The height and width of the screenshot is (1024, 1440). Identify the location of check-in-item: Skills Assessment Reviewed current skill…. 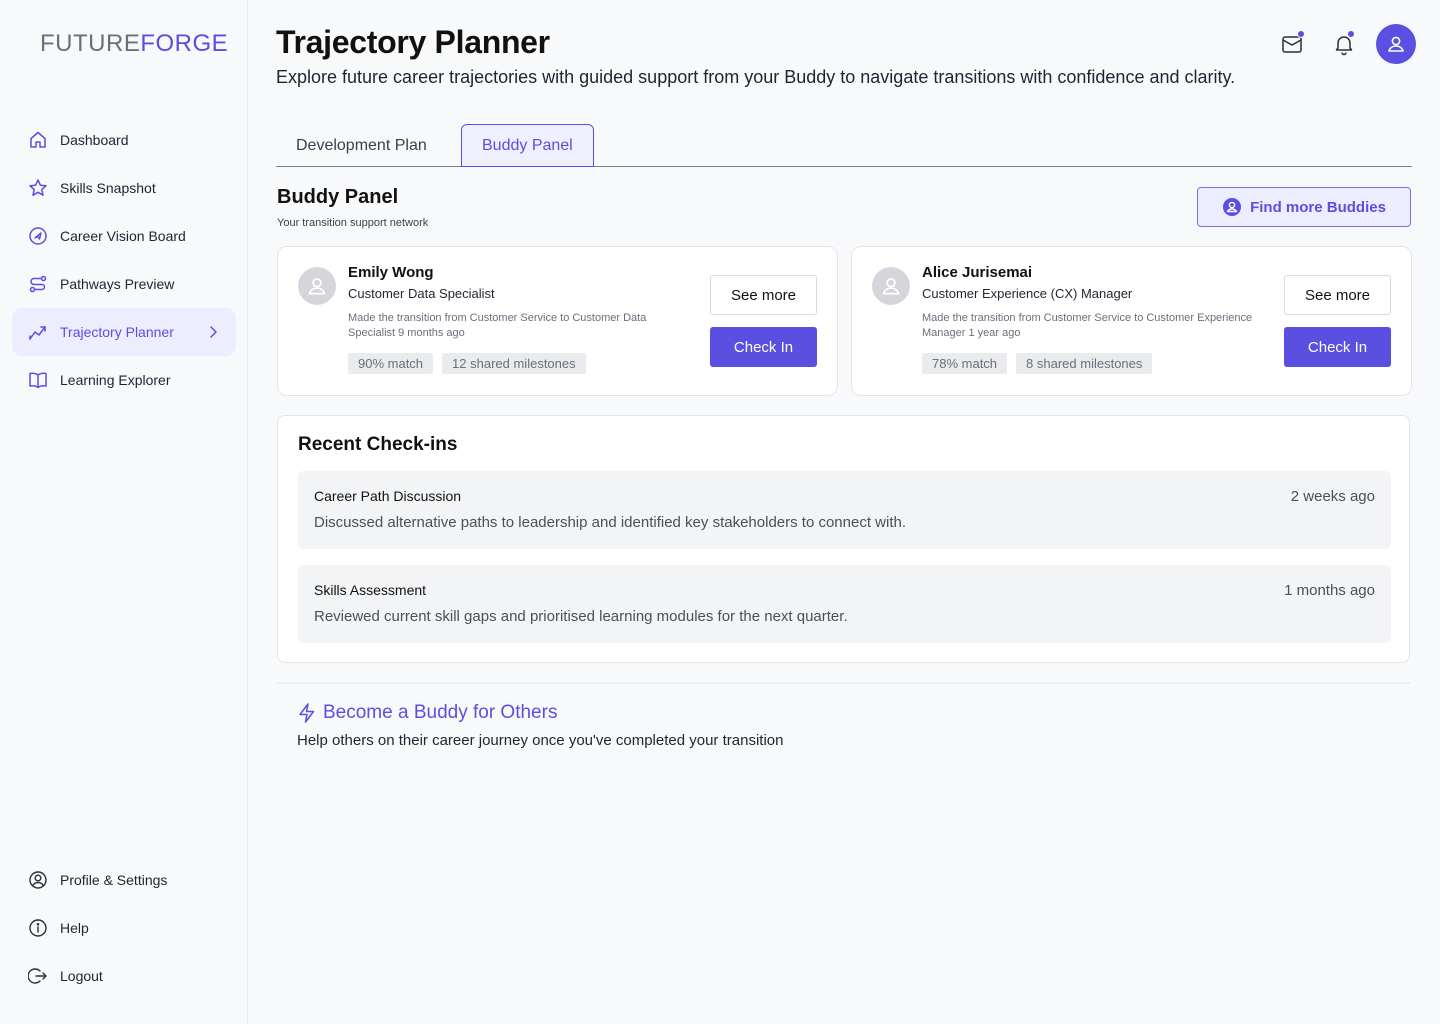
(844, 604).